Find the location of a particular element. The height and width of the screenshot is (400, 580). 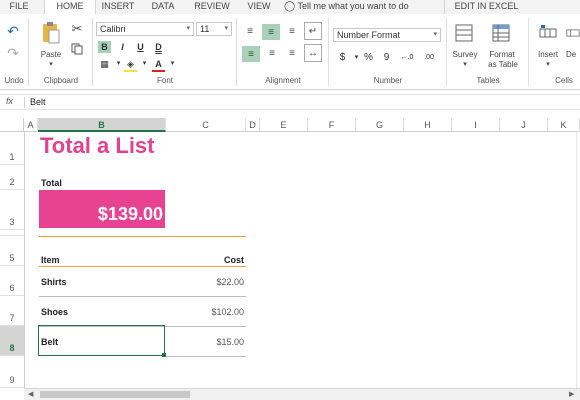

column-header-a: A is located at coordinates (31, 125).